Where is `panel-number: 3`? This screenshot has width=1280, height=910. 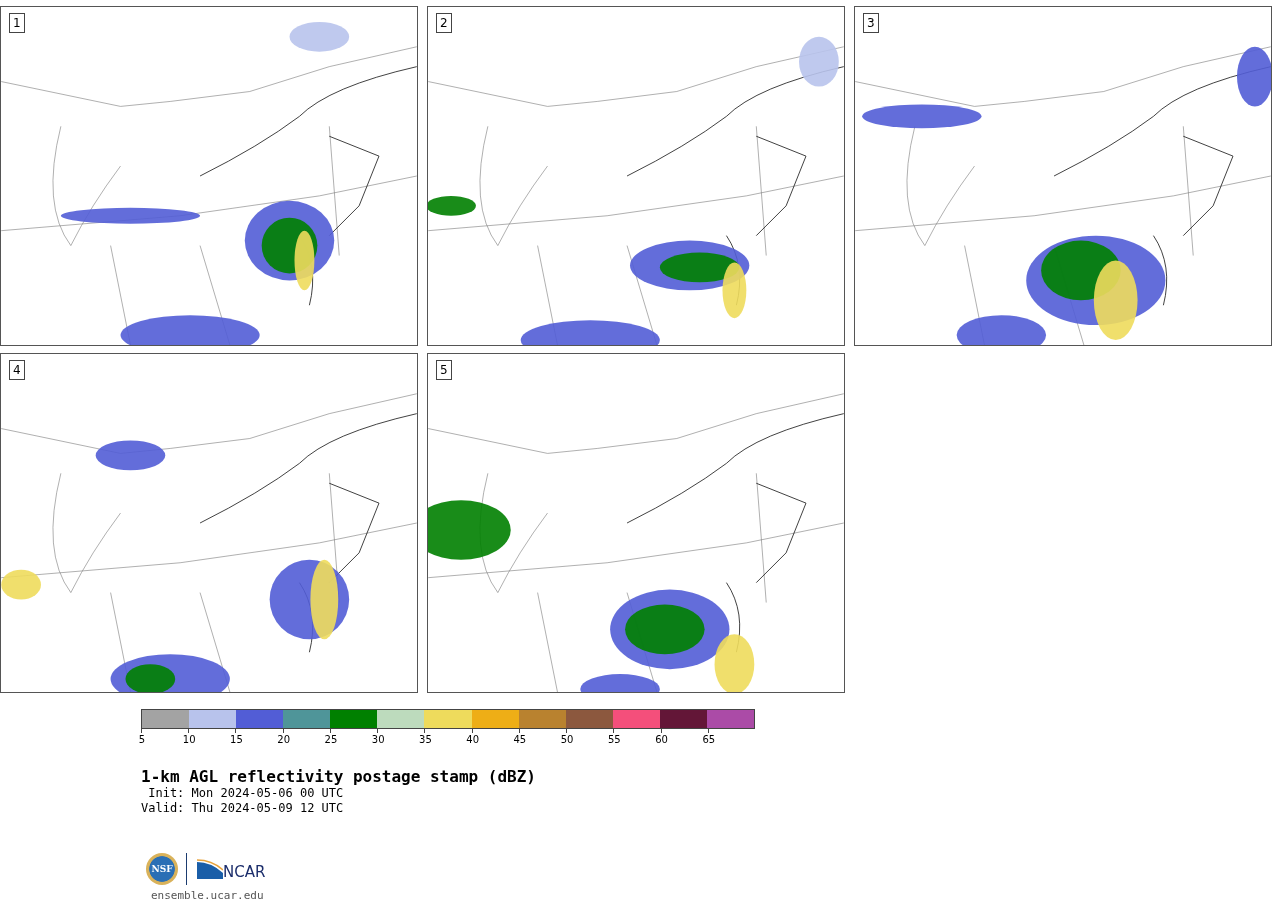 panel-number: 3 is located at coordinates (871, 23).